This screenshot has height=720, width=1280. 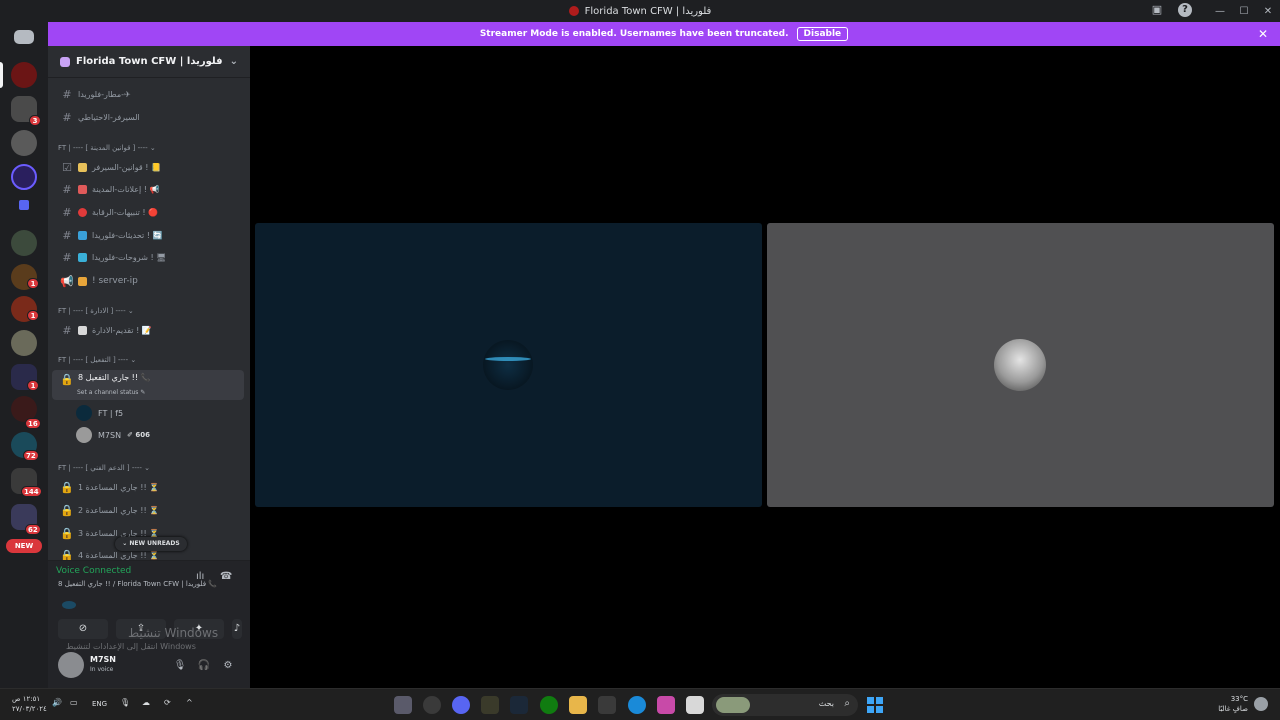 I want to click on task-view-icon, so click(x=695, y=705).